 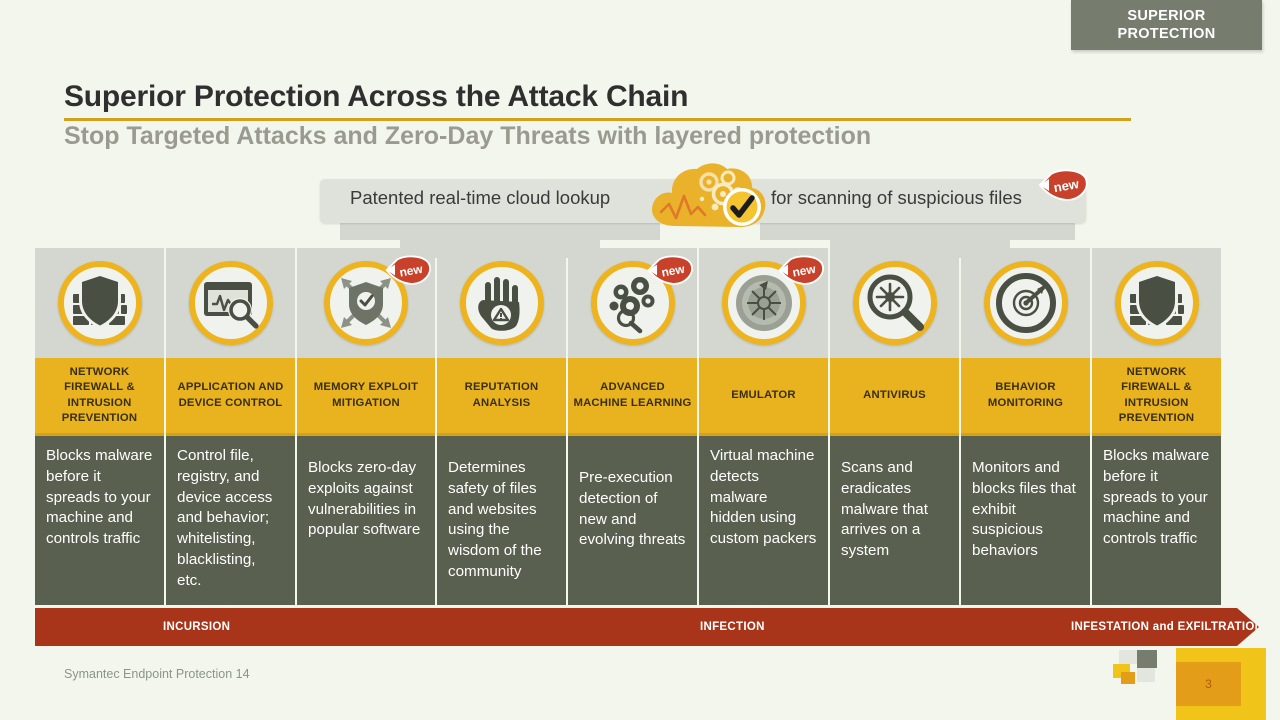 I want to click on attack-stage: INCURSION, so click(x=225, y=627).